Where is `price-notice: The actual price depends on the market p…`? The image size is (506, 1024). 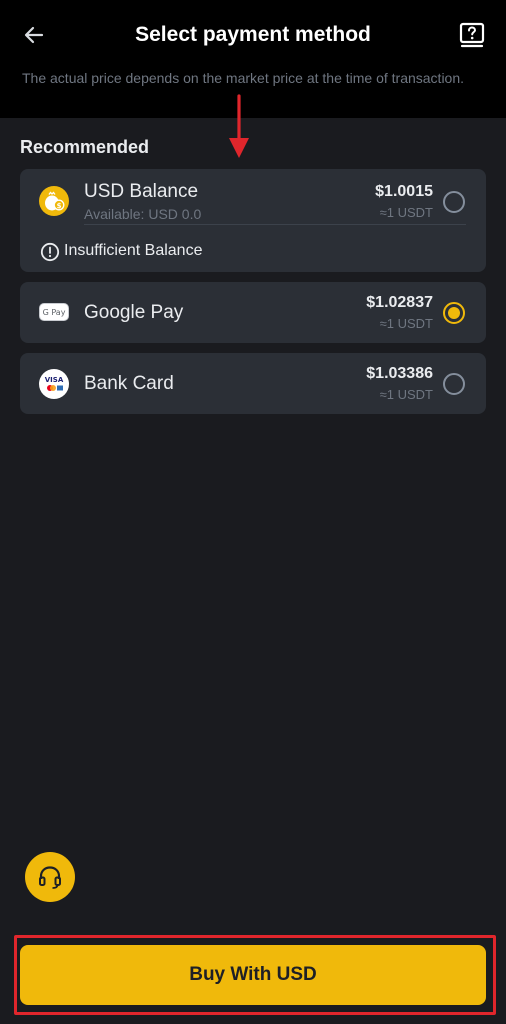
price-notice: The actual price depends on the market p… is located at coordinates (243, 78).